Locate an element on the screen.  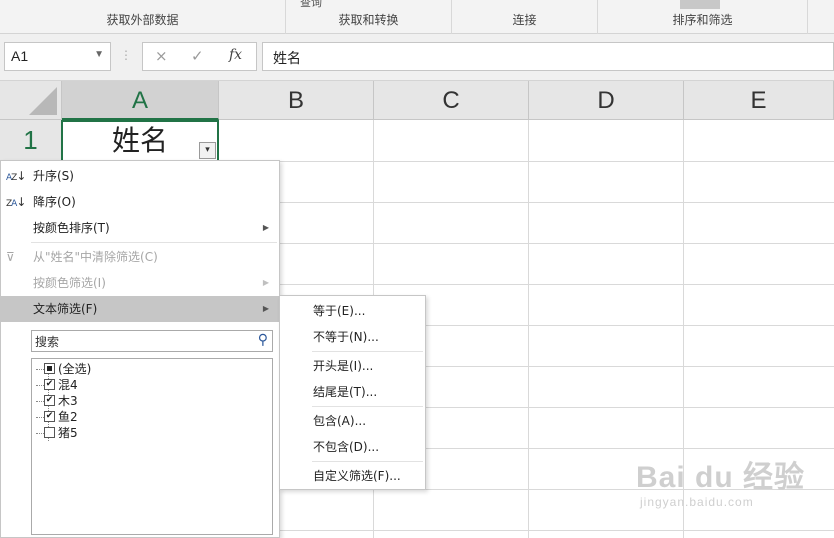
column-header-c: C is located at coordinates (451, 100).